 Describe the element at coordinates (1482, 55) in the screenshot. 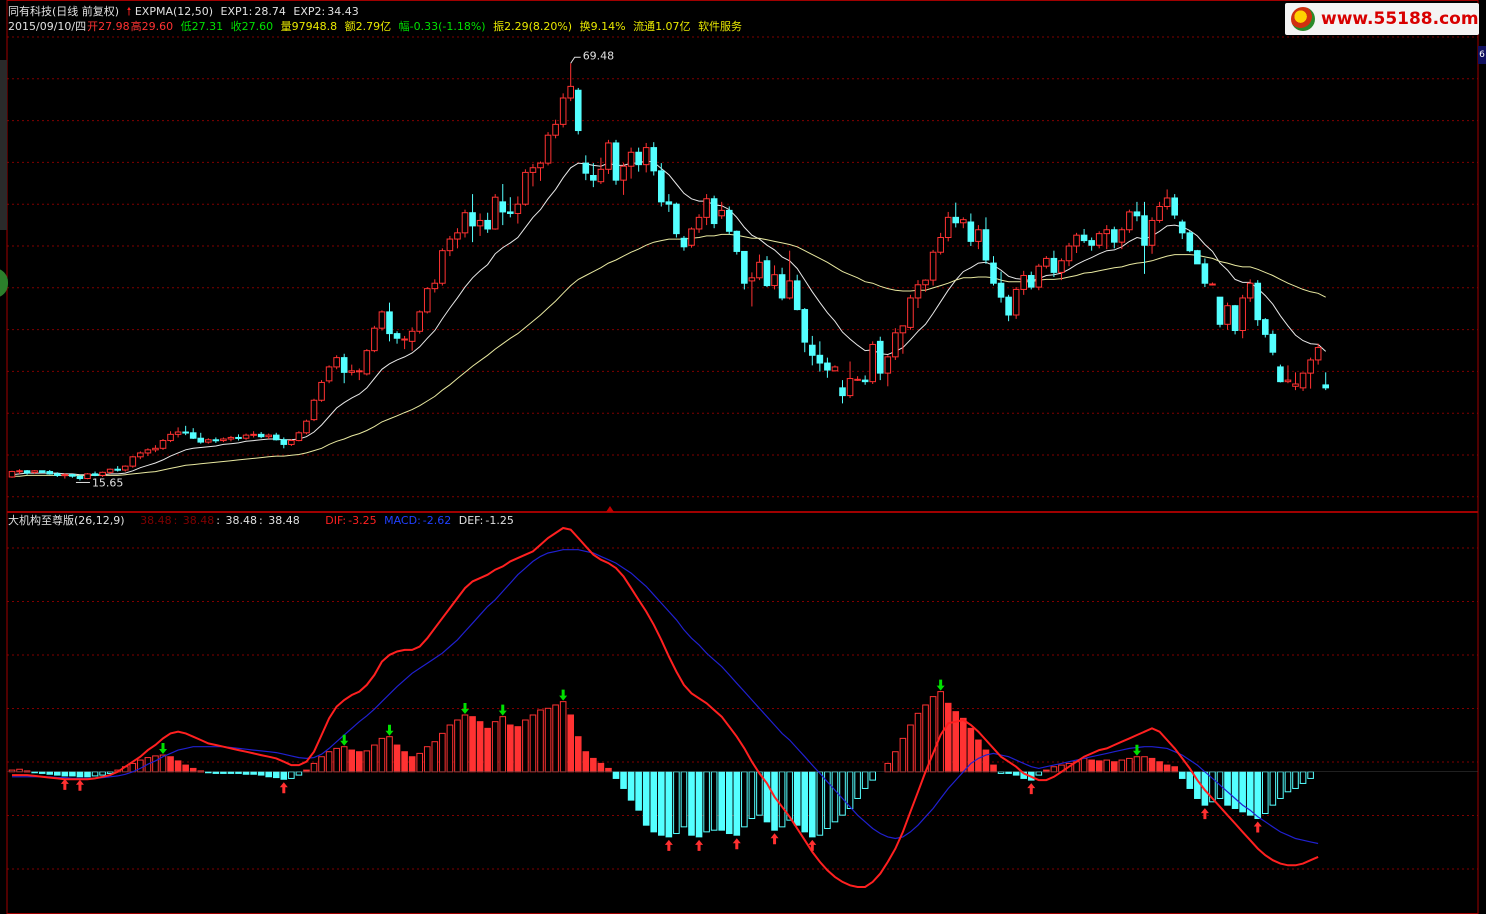

I see `right-edge-badge: 6` at that location.